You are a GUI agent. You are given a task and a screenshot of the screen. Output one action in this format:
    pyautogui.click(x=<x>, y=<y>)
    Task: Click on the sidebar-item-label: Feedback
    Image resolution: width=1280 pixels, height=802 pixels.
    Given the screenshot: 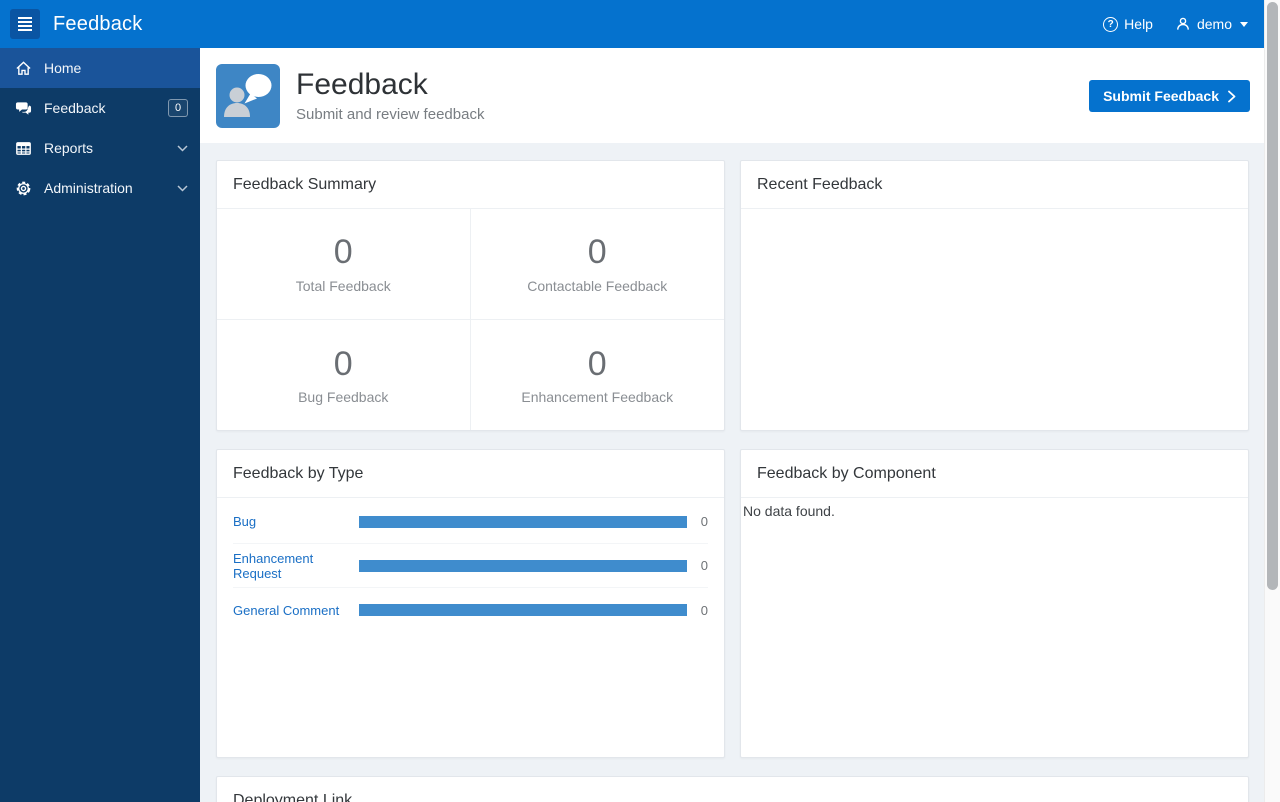 What is the action you would take?
    pyautogui.click(x=75, y=108)
    